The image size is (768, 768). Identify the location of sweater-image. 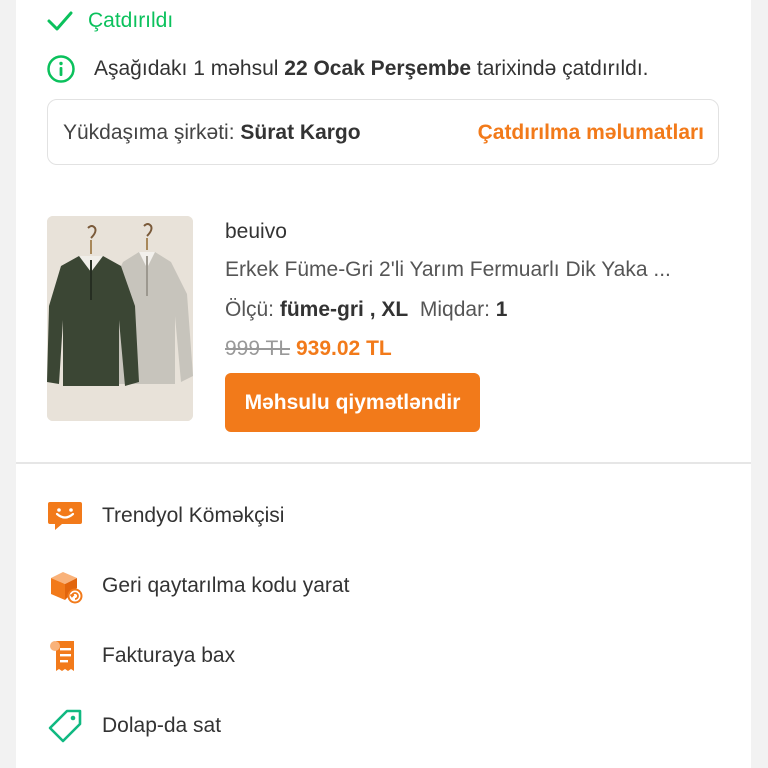
(120, 318).